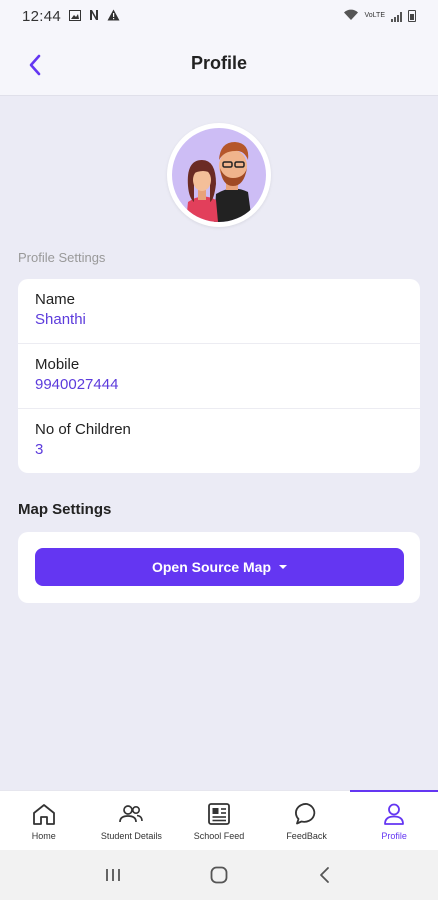  I want to click on map-settings-card: Open Source Map, so click(219, 567).